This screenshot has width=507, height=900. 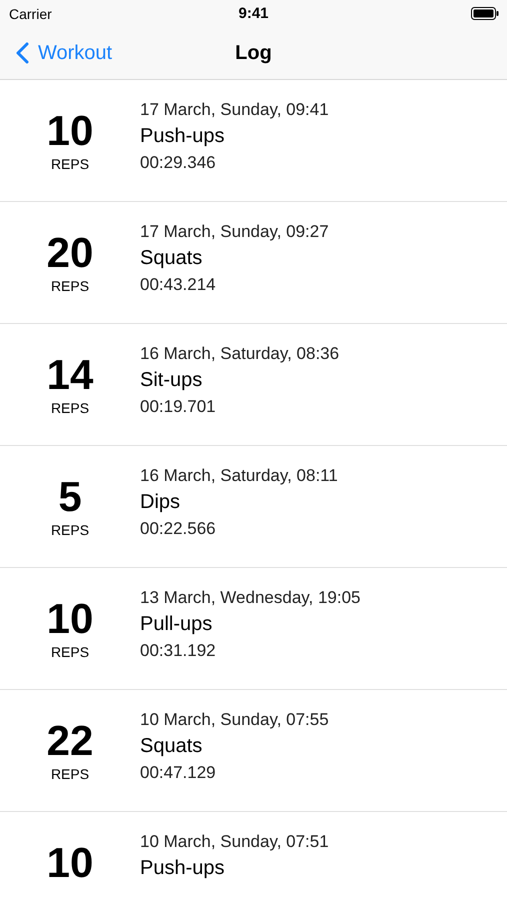 What do you see at coordinates (30, 14) in the screenshot?
I see `carrier-label: Carrier` at bounding box center [30, 14].